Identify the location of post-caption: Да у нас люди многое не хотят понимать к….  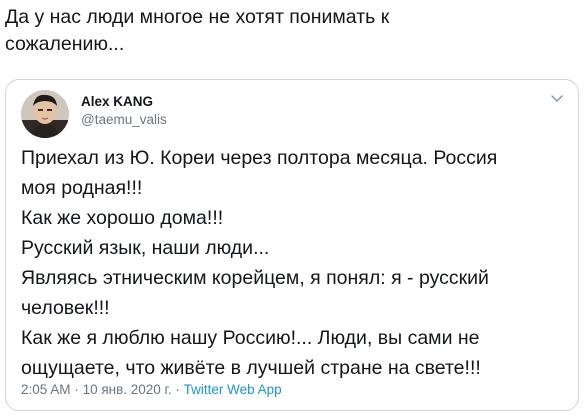
(197, 30).